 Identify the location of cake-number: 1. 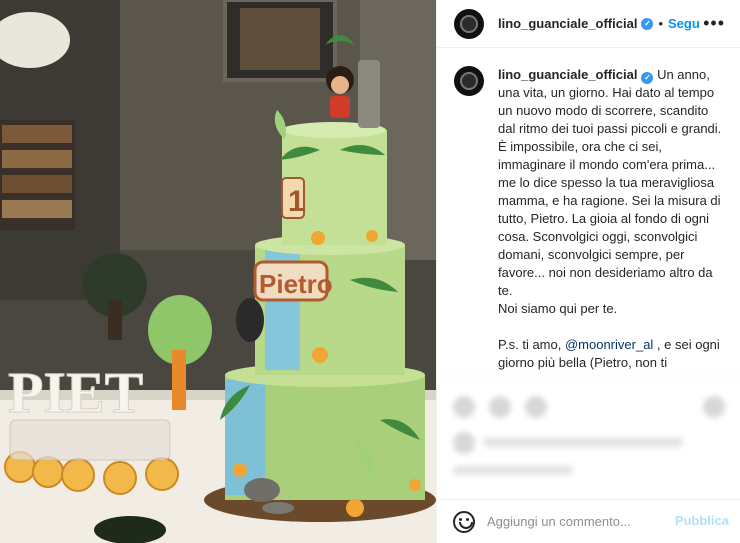
(296, 201).